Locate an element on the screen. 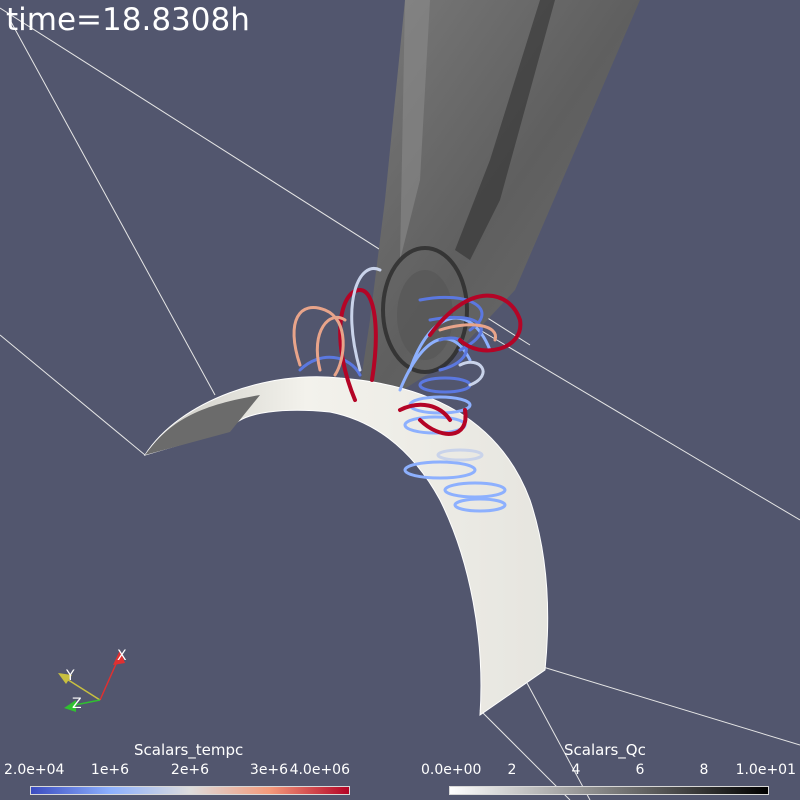  colorbar-tick: 2 is located at coordinates (512, 770).